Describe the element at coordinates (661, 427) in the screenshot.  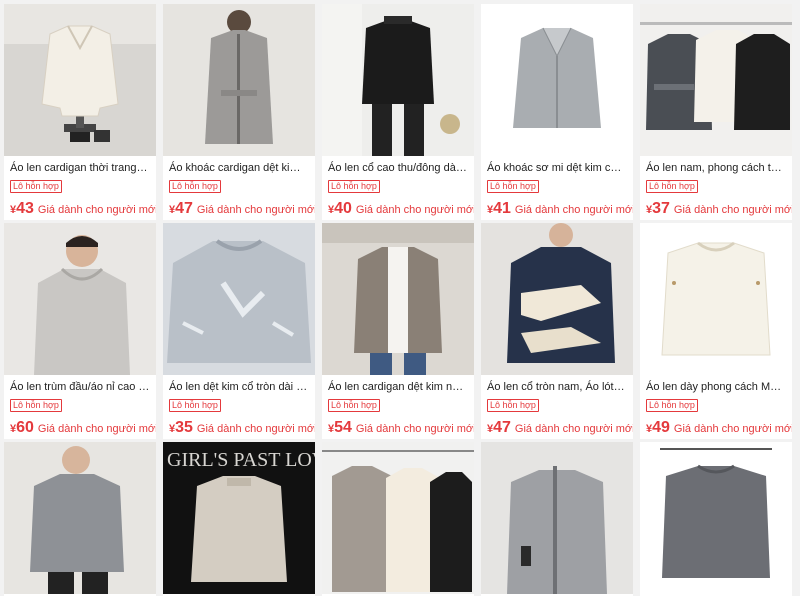
I see `product-price: 49` at that location.